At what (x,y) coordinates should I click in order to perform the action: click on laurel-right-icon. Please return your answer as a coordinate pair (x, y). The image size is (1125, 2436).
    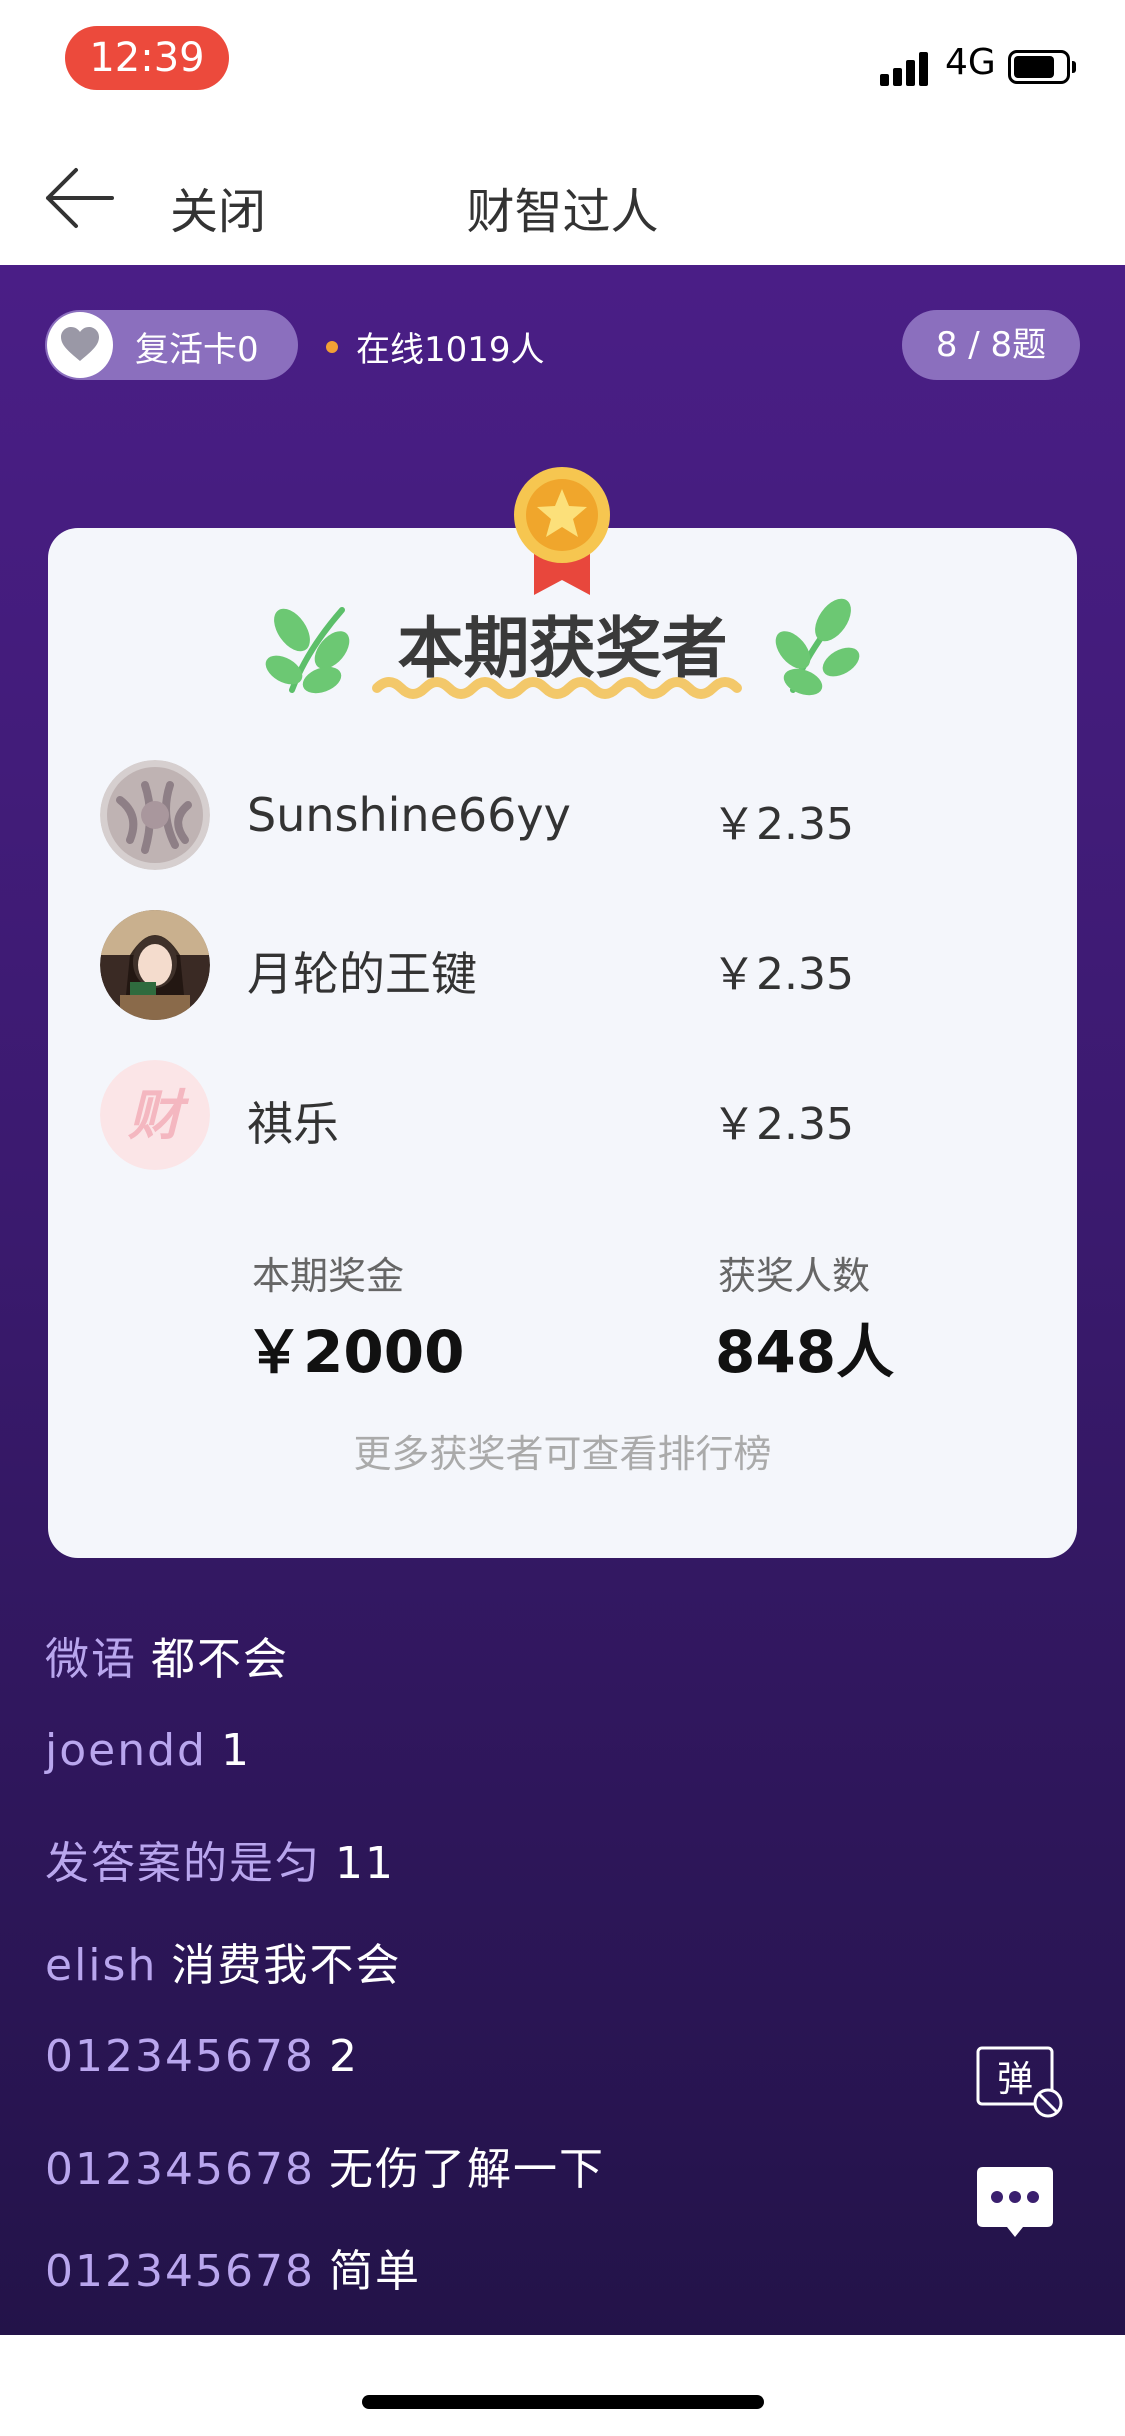
    Looking at the image, I should click on (813, 645).